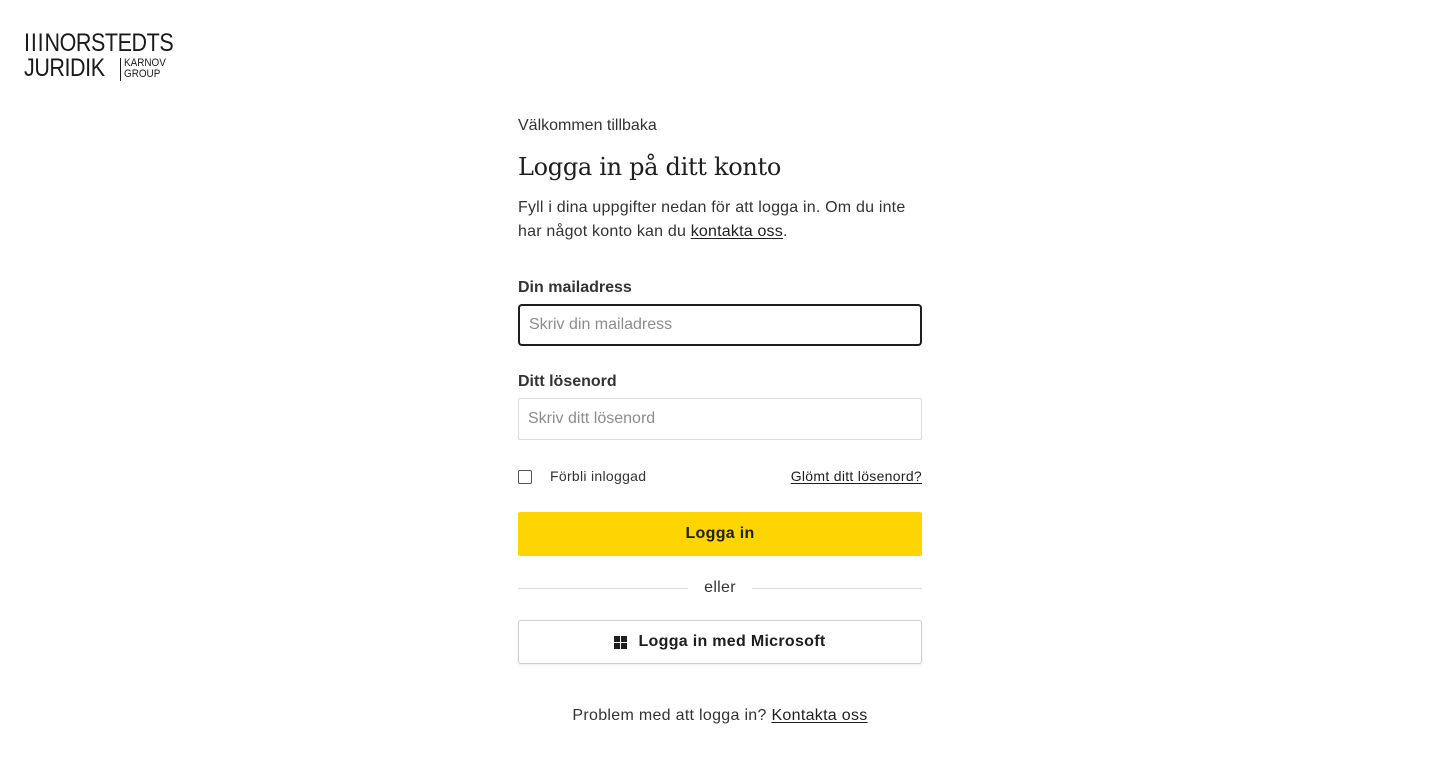 This screenshot has height=761, width=1440. Describe the element at coordinates (567, 381) in the screenshot. I see `password-label: Ditt lösenord` at that location.